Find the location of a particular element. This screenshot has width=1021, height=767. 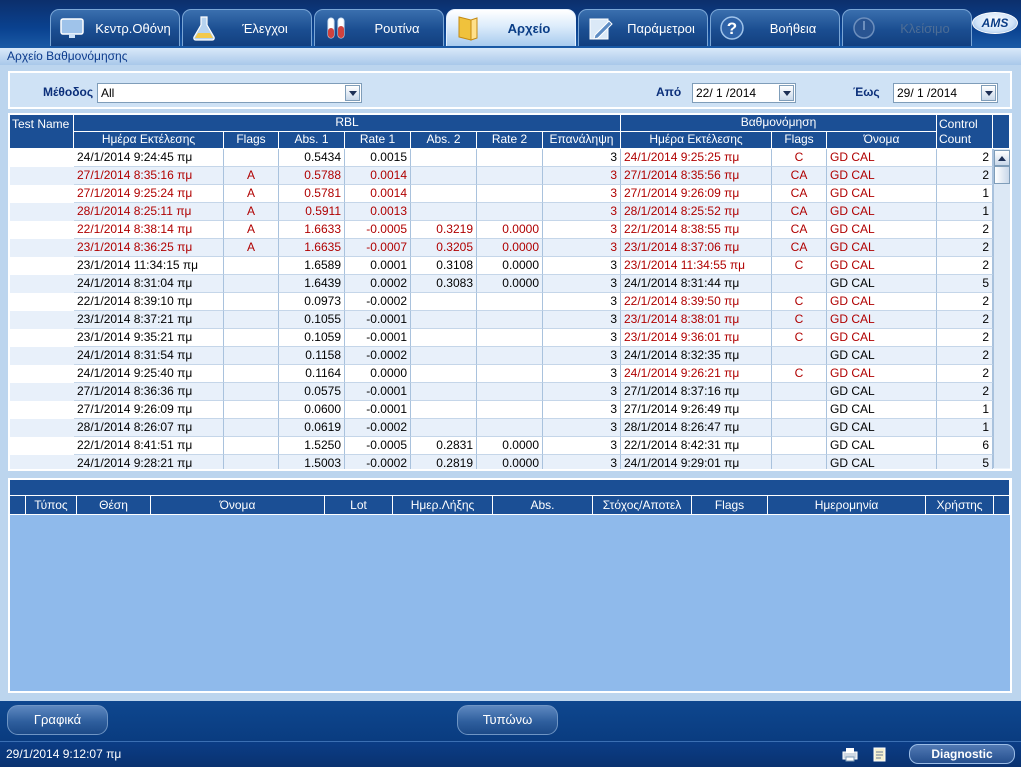

cell-rbl-date: 23/1/2014 8:36:25 πμ is located at coordinates (149, 248).